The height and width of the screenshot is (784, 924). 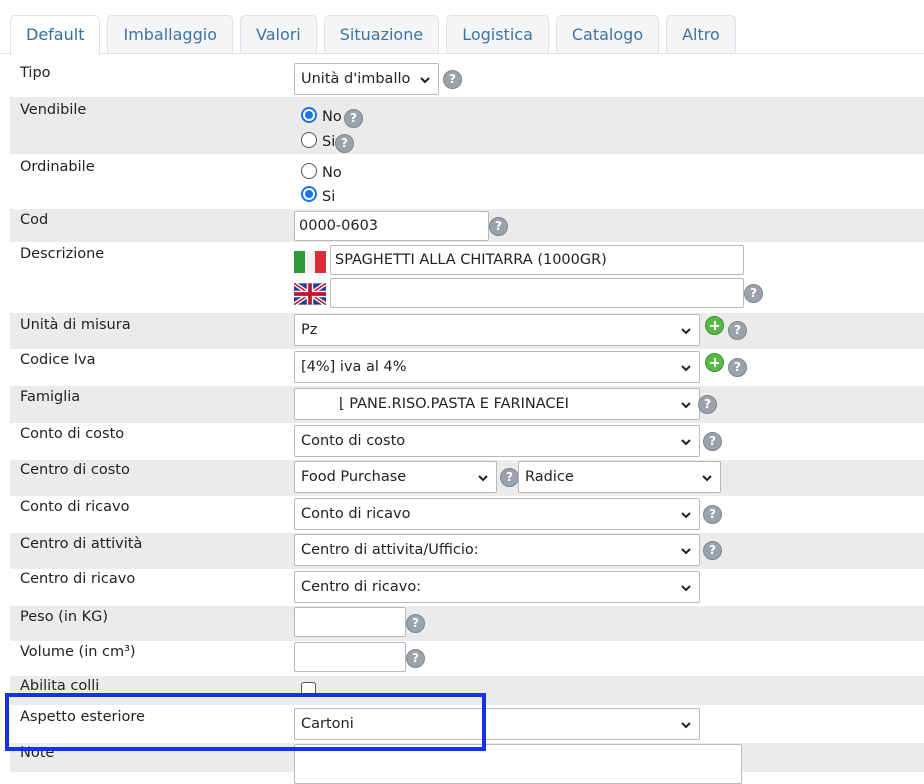 What do you see at coordinates (81, 544) in the screenshot?
I see `centro-attivita-label: Centro di attività` at bounding box center [81, 544].